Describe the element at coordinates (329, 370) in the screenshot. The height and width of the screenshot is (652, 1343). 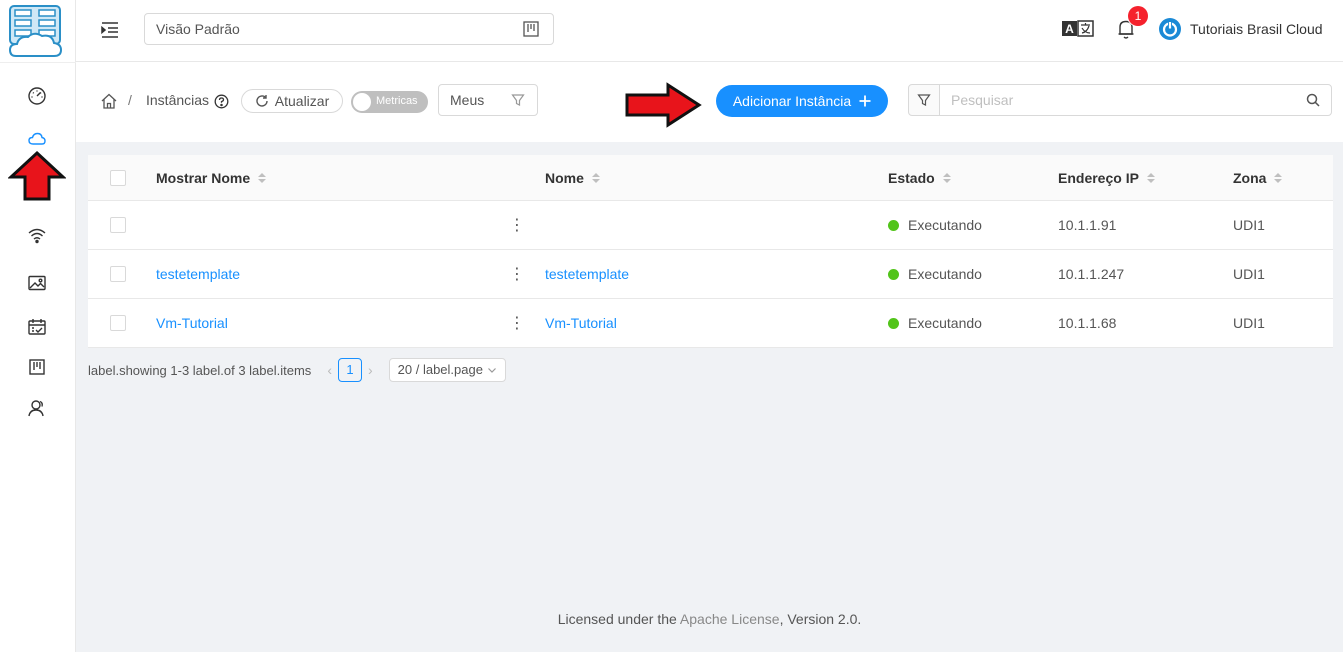
I see `previous-page-icon: ‹` at that location.